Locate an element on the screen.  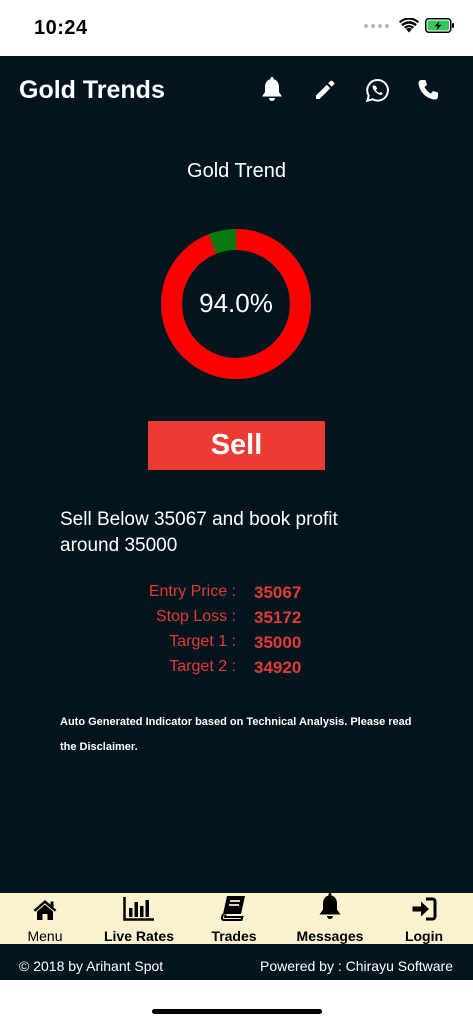
level-label: Target 1 : is located at coordinates (202, 641).